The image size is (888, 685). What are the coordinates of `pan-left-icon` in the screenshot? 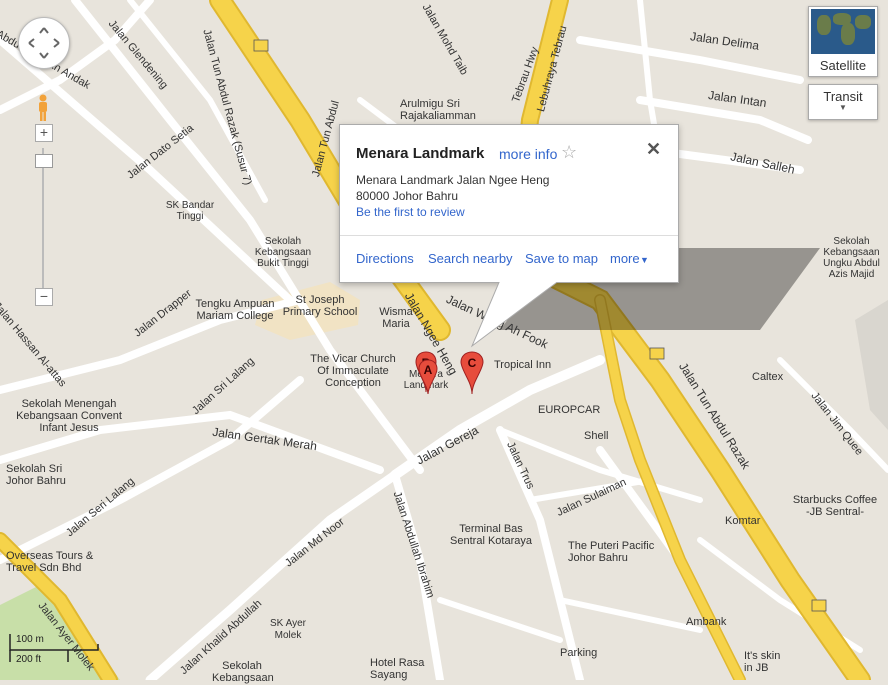 It's located at (31, 43).